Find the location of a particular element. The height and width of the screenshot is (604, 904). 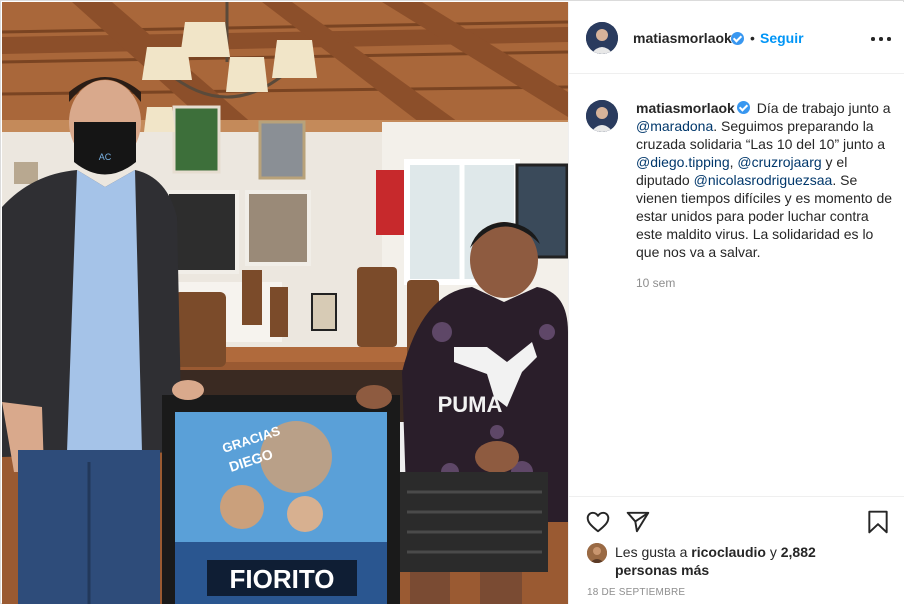

more-options-icon is located at coordinates (881, 38).